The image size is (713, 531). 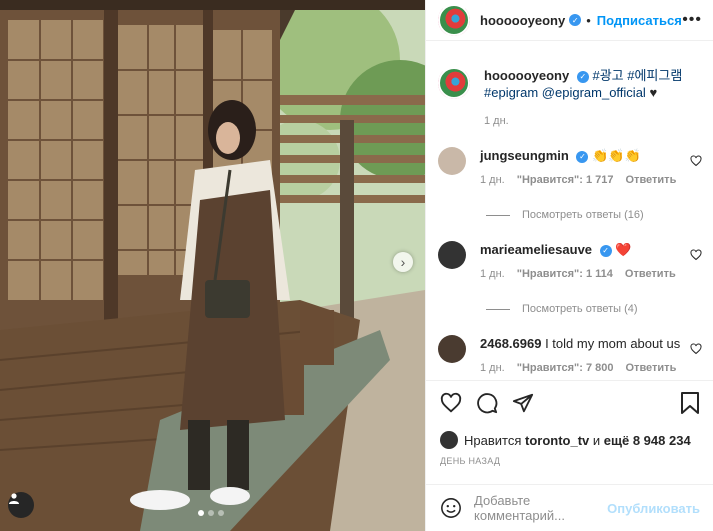 I want to click on caption-time: 1 дн., so click(x=496, y=121).